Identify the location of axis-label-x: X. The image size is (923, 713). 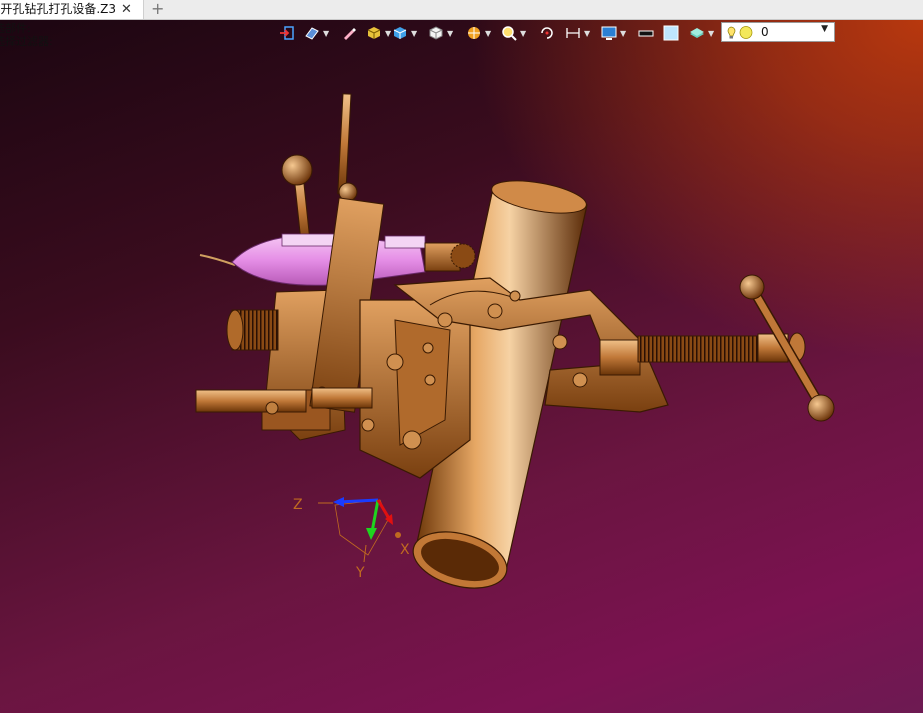
(405, 550).